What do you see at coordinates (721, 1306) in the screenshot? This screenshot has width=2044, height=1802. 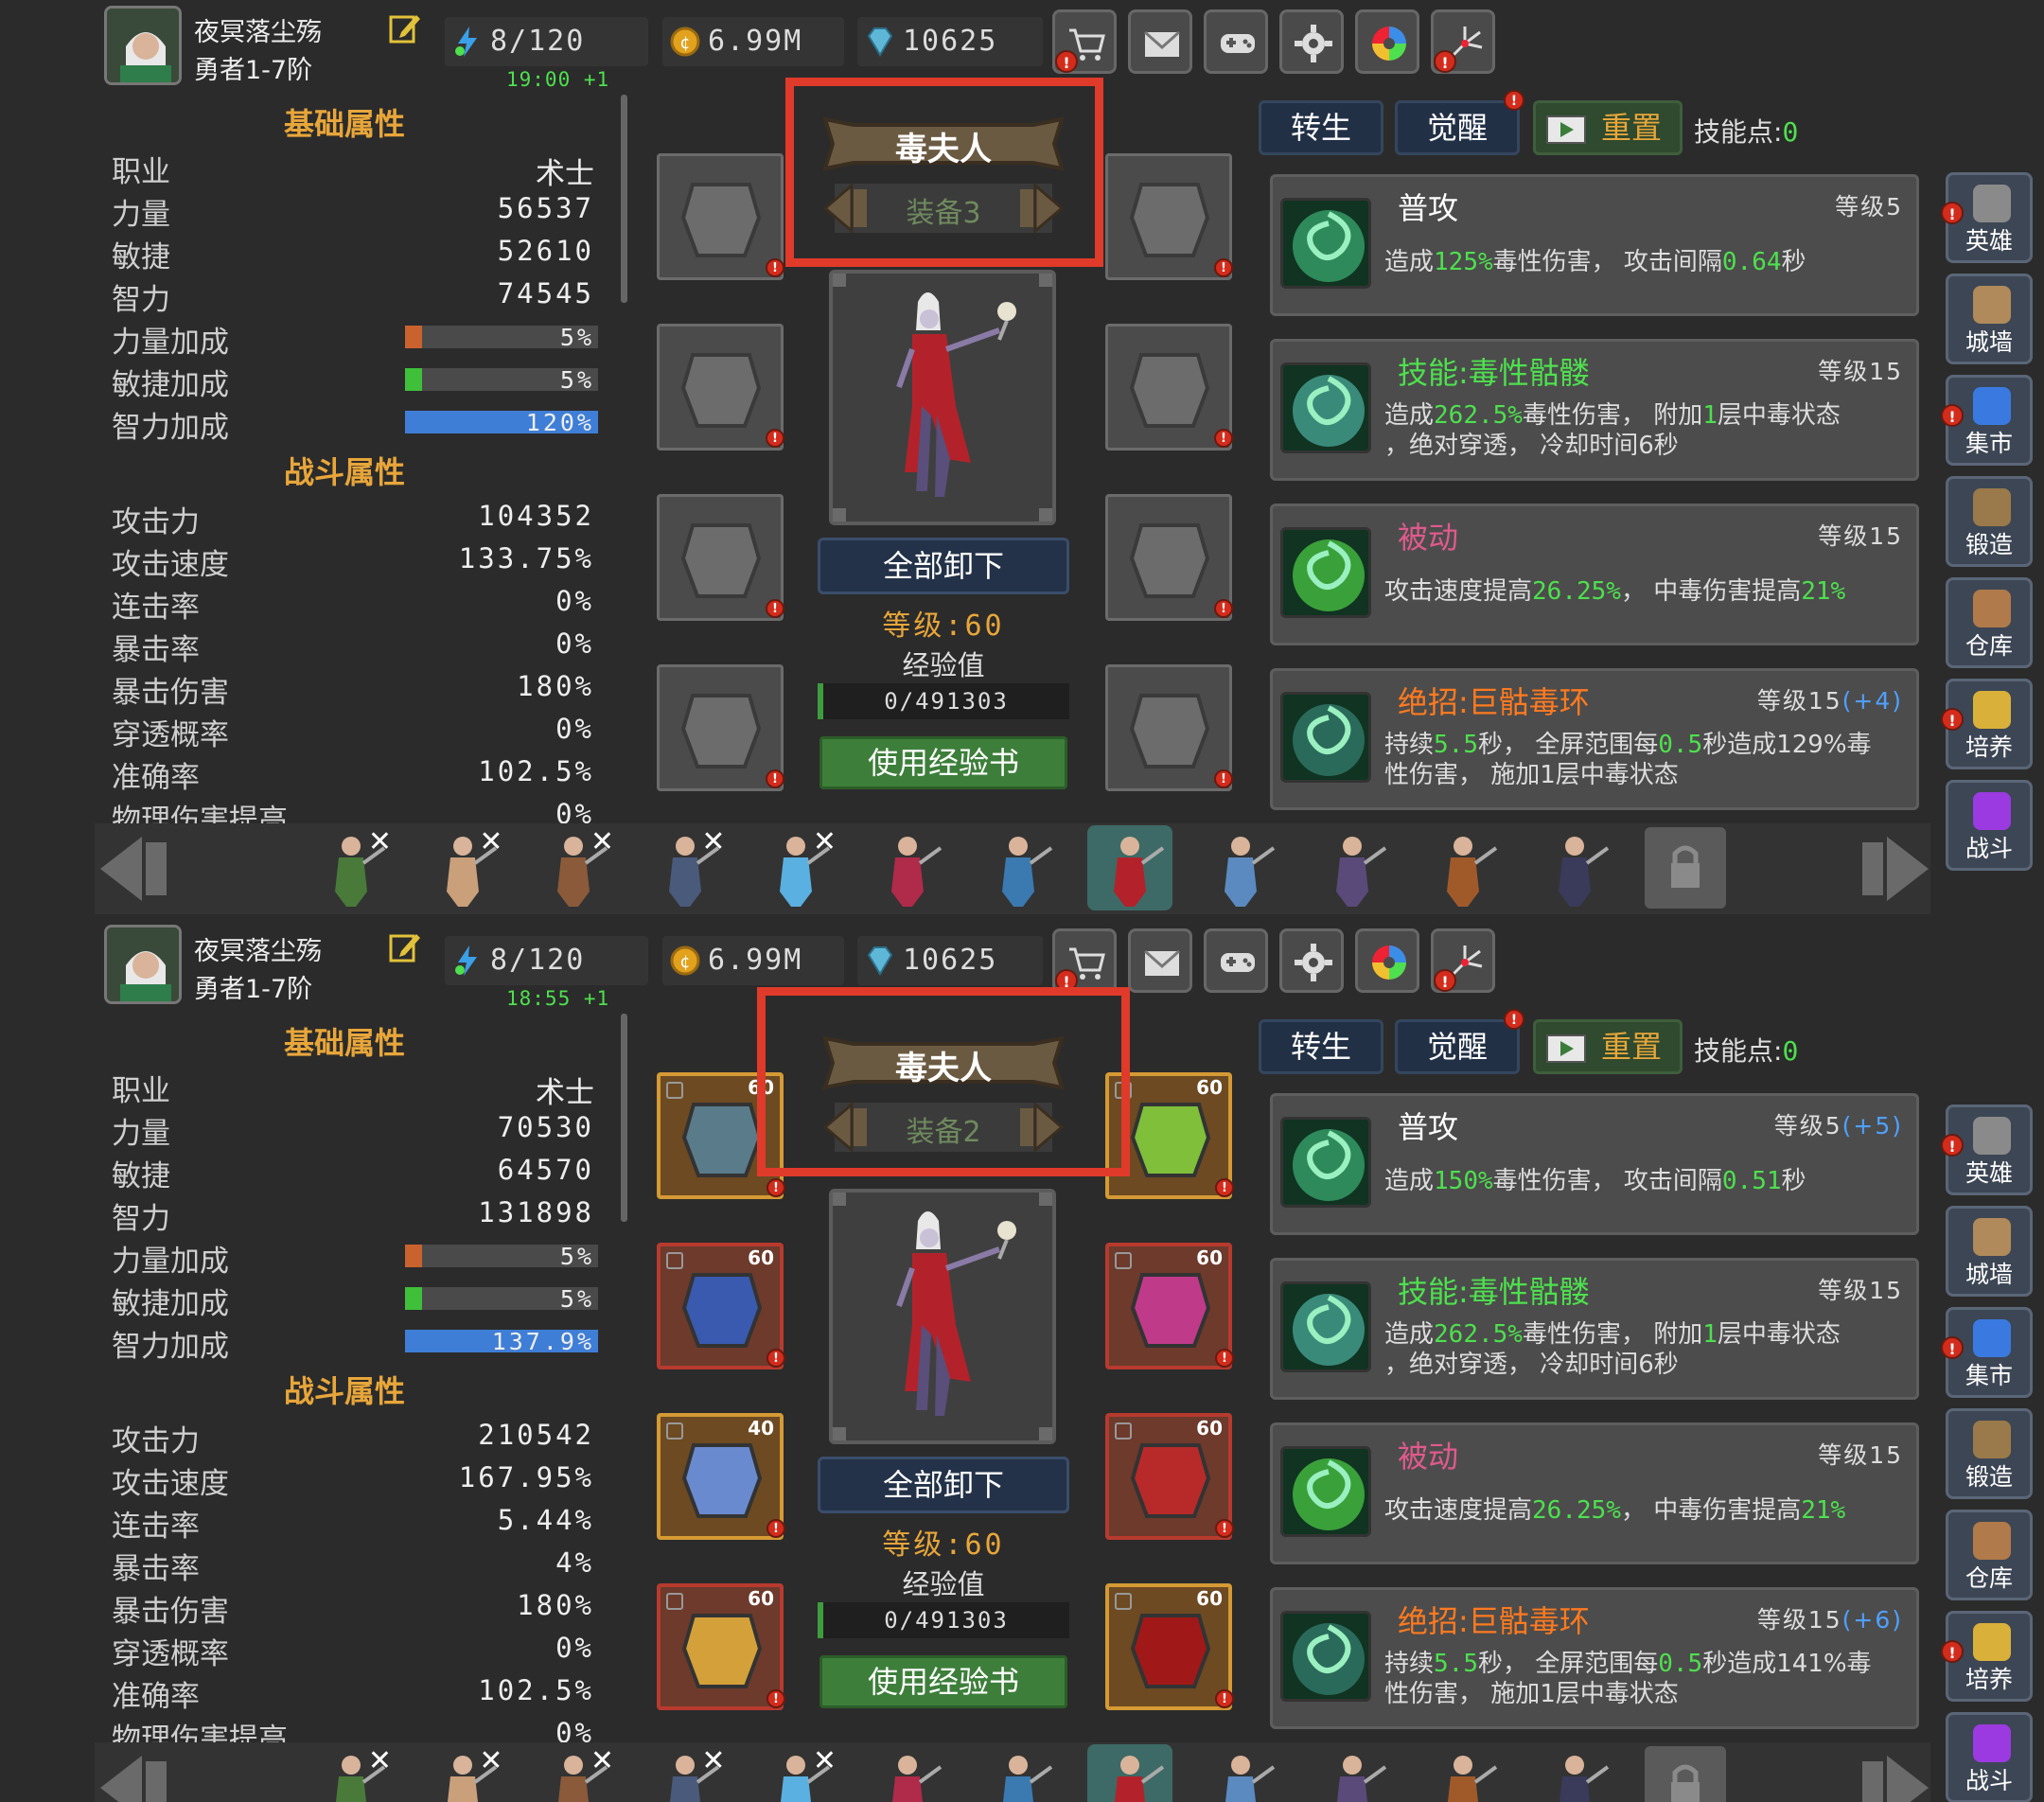 I see `equip-slot-armor: 60!` at bounding box center [721, 1306].